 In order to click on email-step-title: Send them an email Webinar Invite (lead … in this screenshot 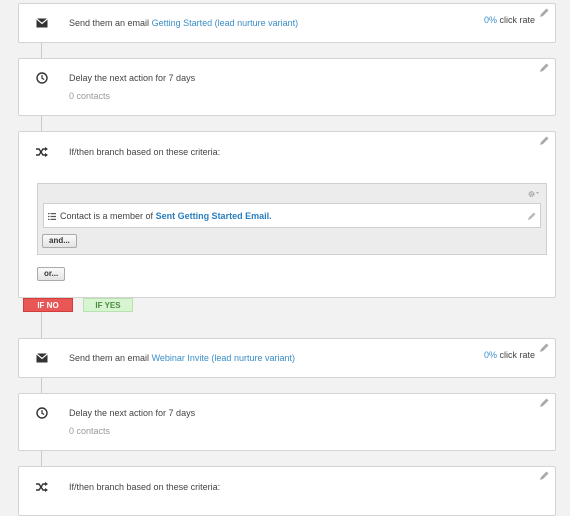, I will do `click(182, 358)`.